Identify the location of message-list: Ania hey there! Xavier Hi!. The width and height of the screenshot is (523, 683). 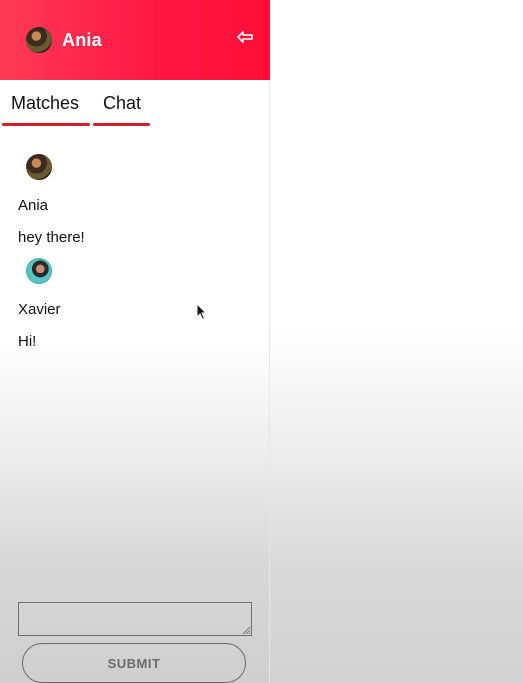
(138, 252).